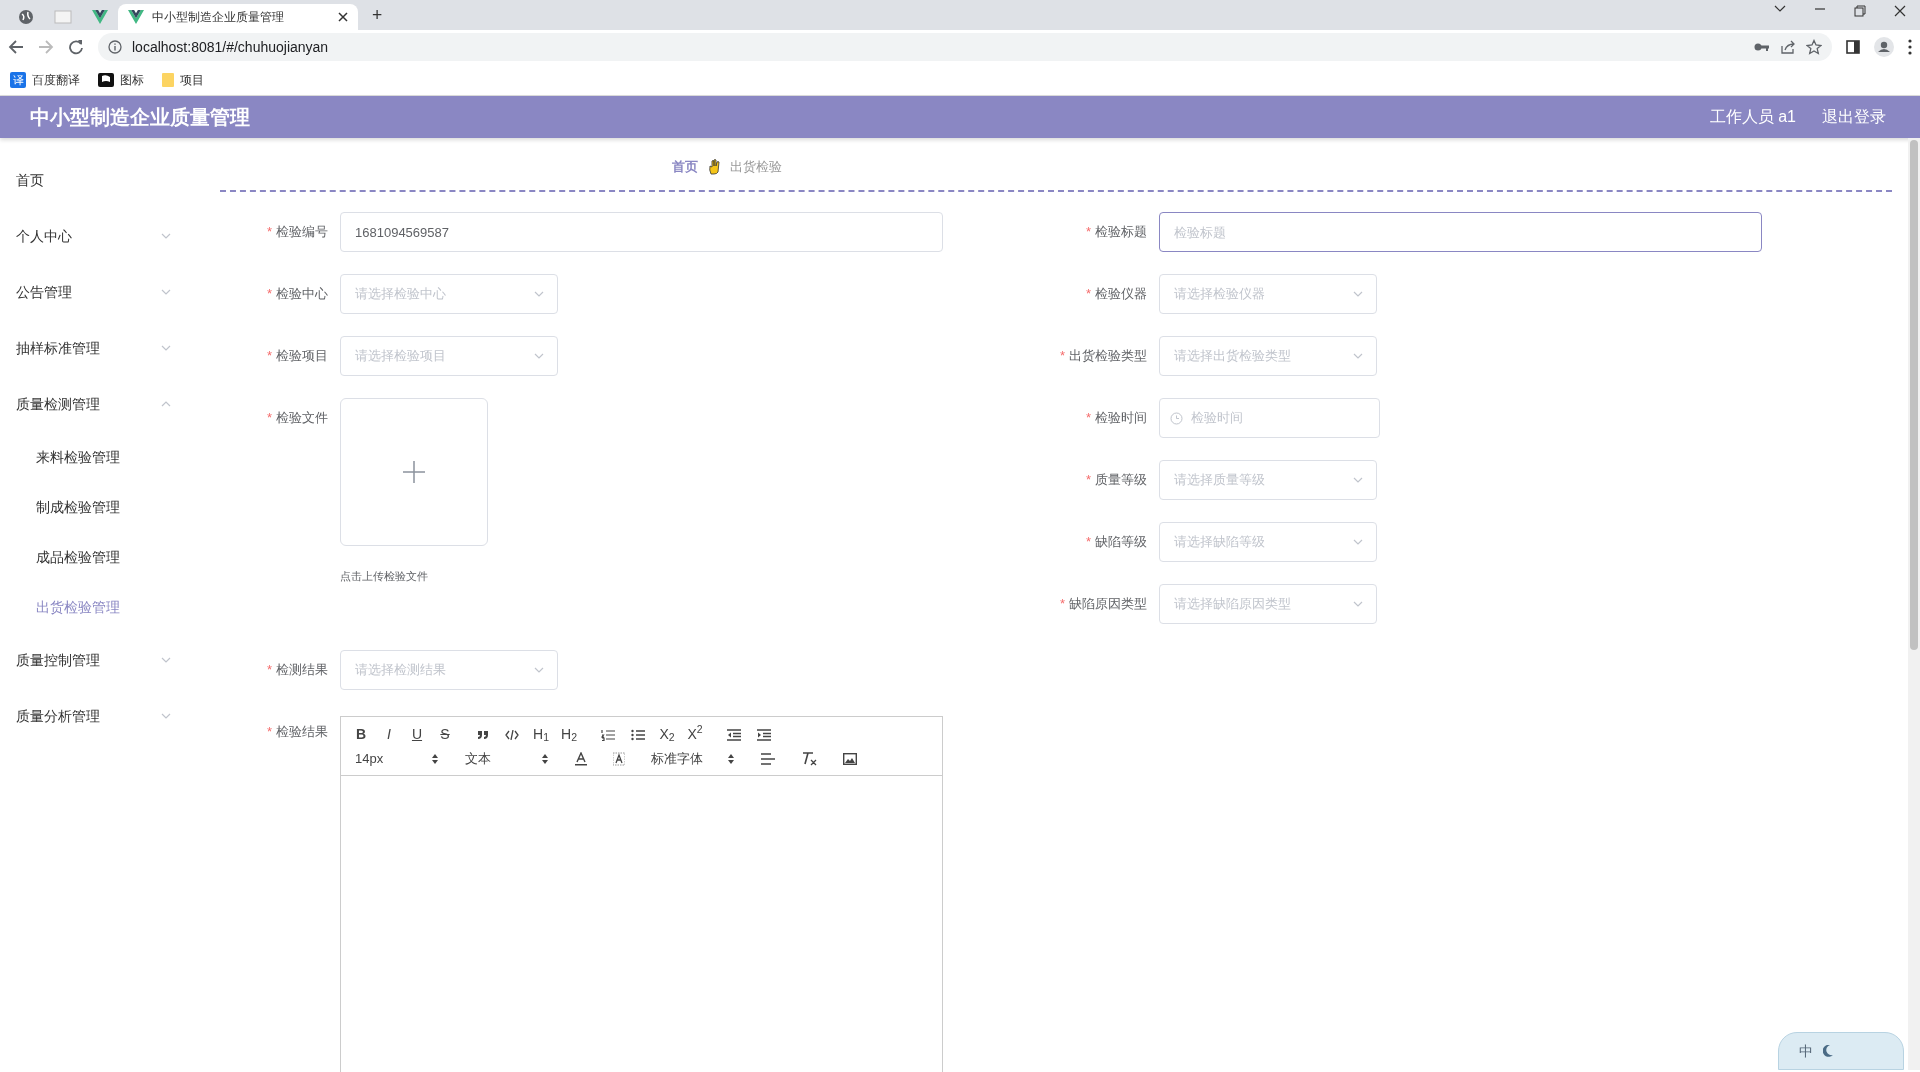  Describe the element at coordinates (1108, 604) in the screenshot. I see `field-label: 缺陷原因类型` at that location.